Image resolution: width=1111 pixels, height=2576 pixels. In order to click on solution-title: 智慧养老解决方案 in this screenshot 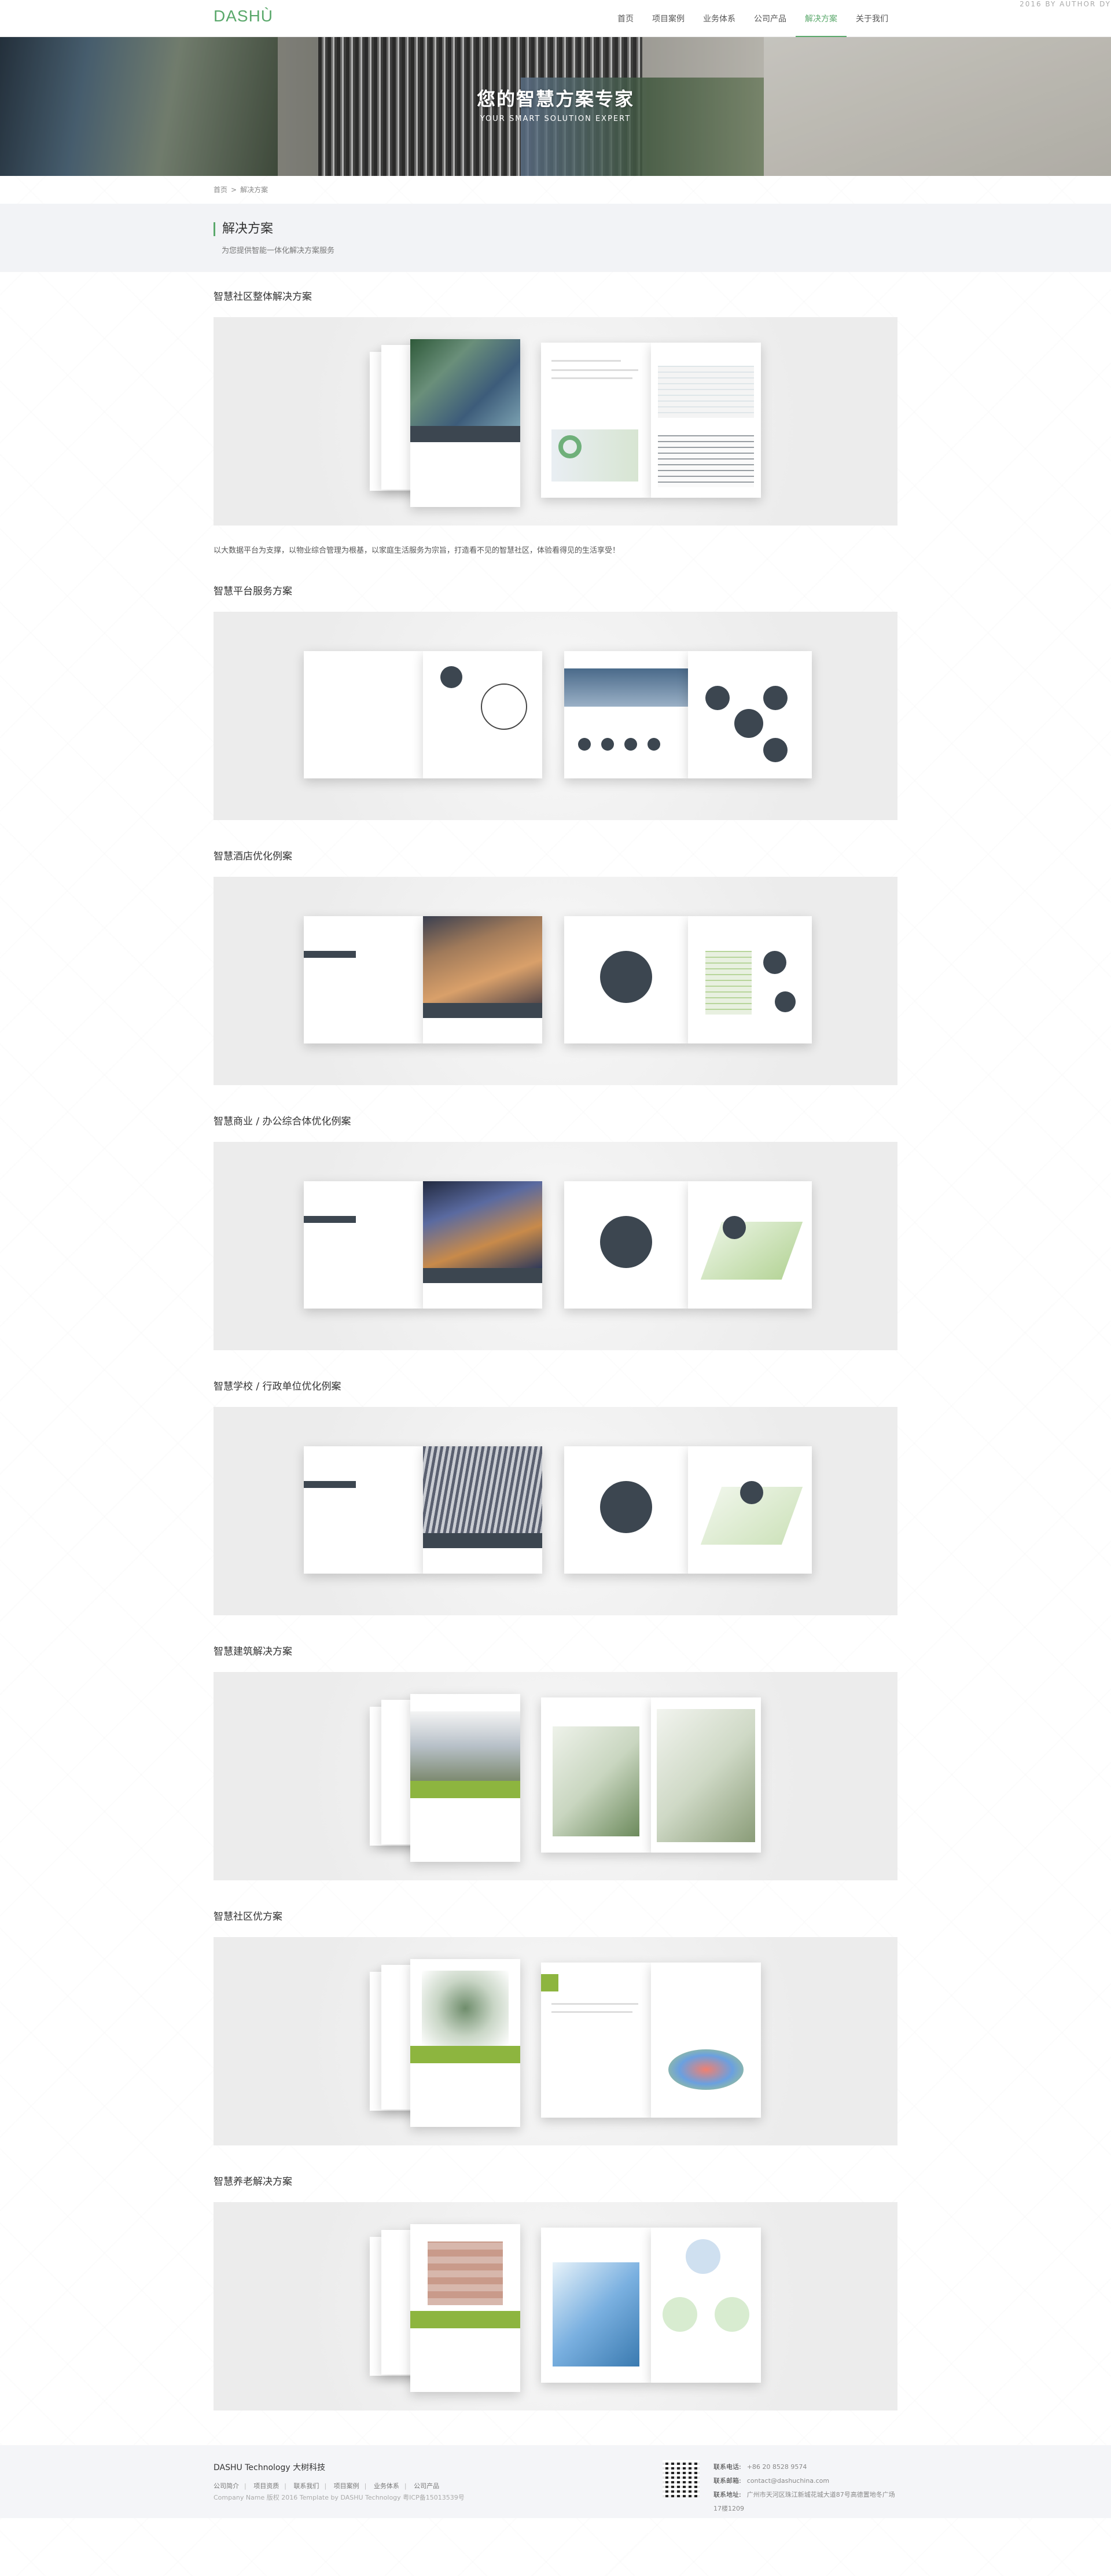, I will do `click(253, 2182)`.